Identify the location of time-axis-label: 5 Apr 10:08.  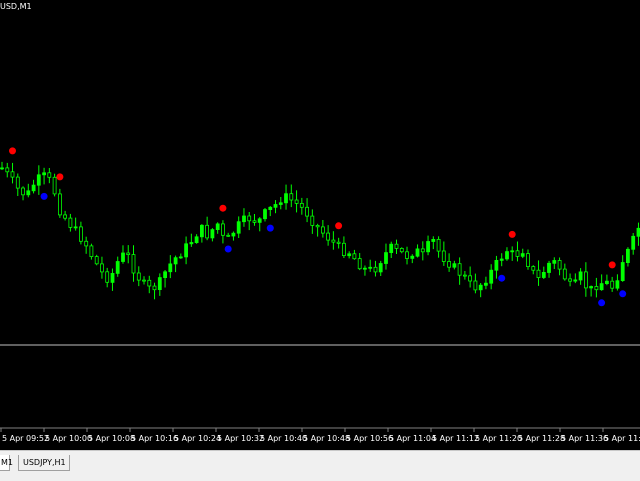
(111, 438).